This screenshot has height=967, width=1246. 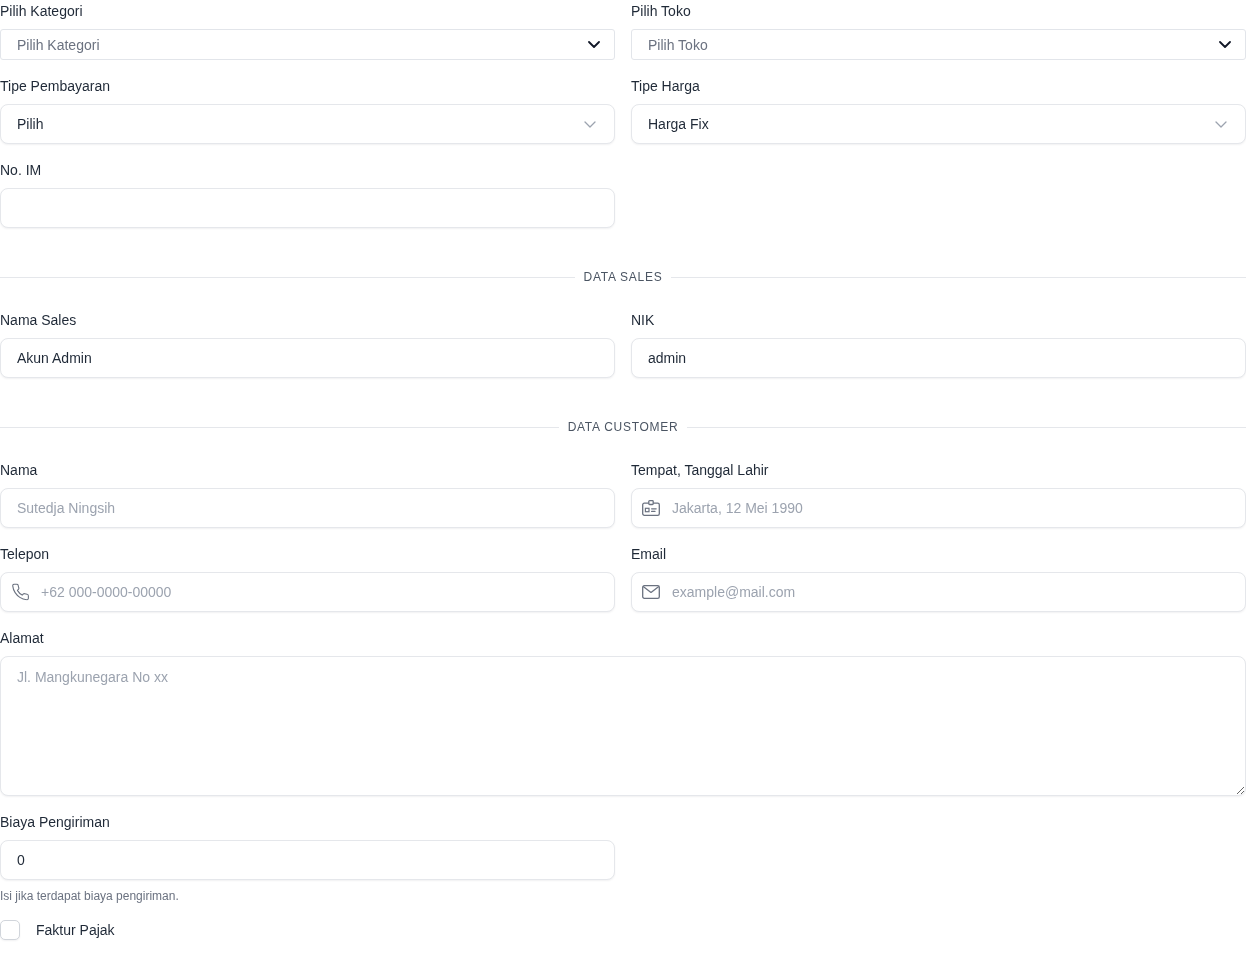 I want to click on field-label: No. IM, so click(x=21, y=170).